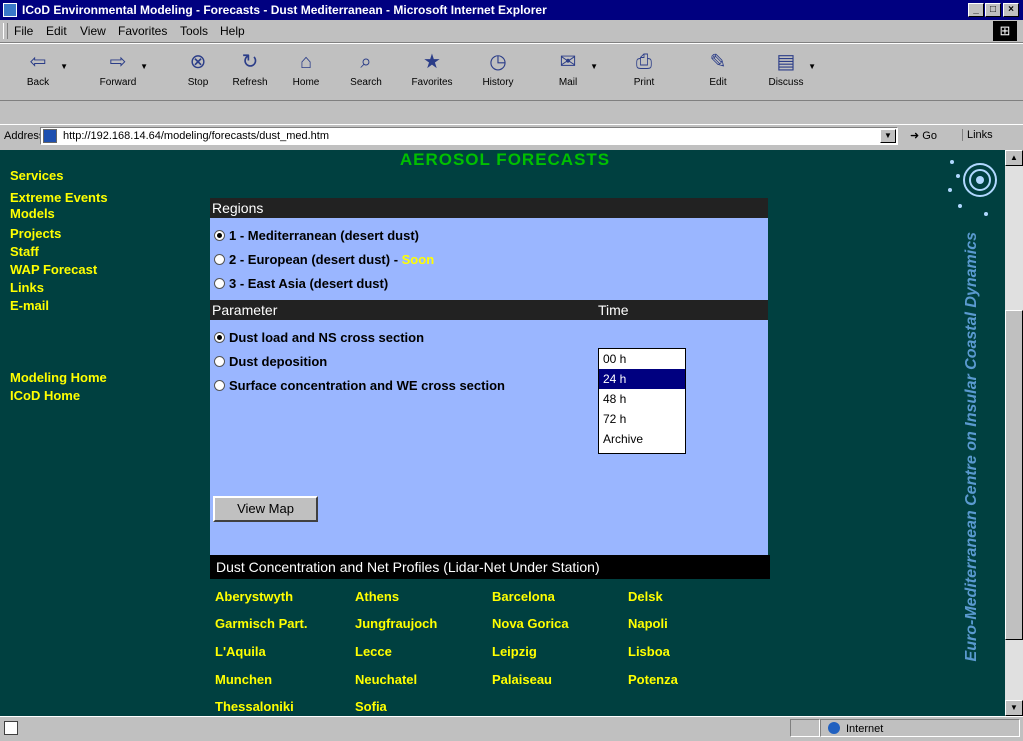  Describe the element at coordinates (240, 651) in the screenshot. I see `station-link: L'Aquila` at that location.